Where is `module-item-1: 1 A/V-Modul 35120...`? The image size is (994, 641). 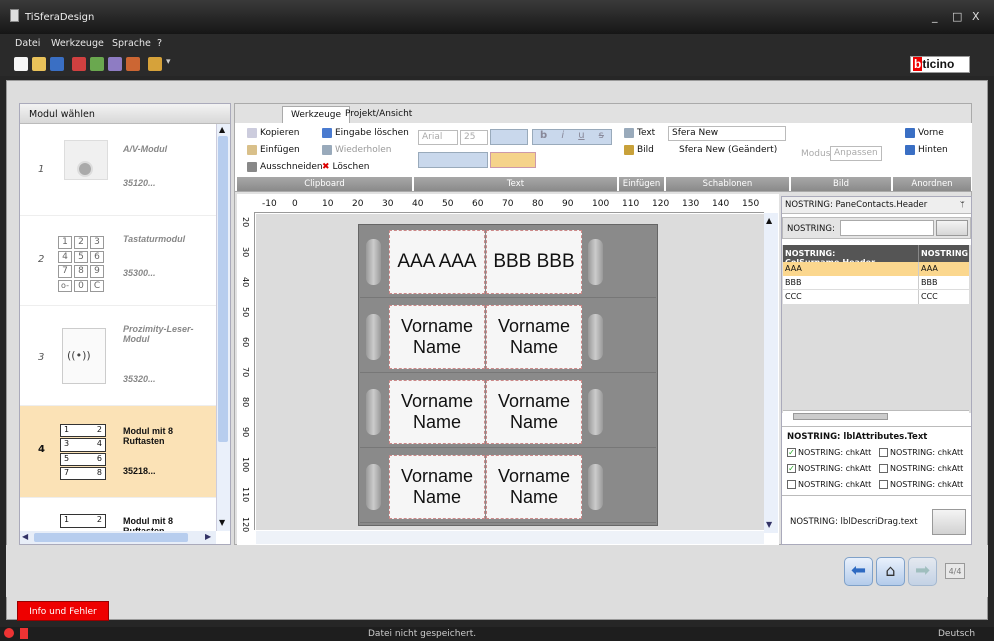 module-item-1: 1 A/V-Modul 35120... is located at coordinates (118, 171).